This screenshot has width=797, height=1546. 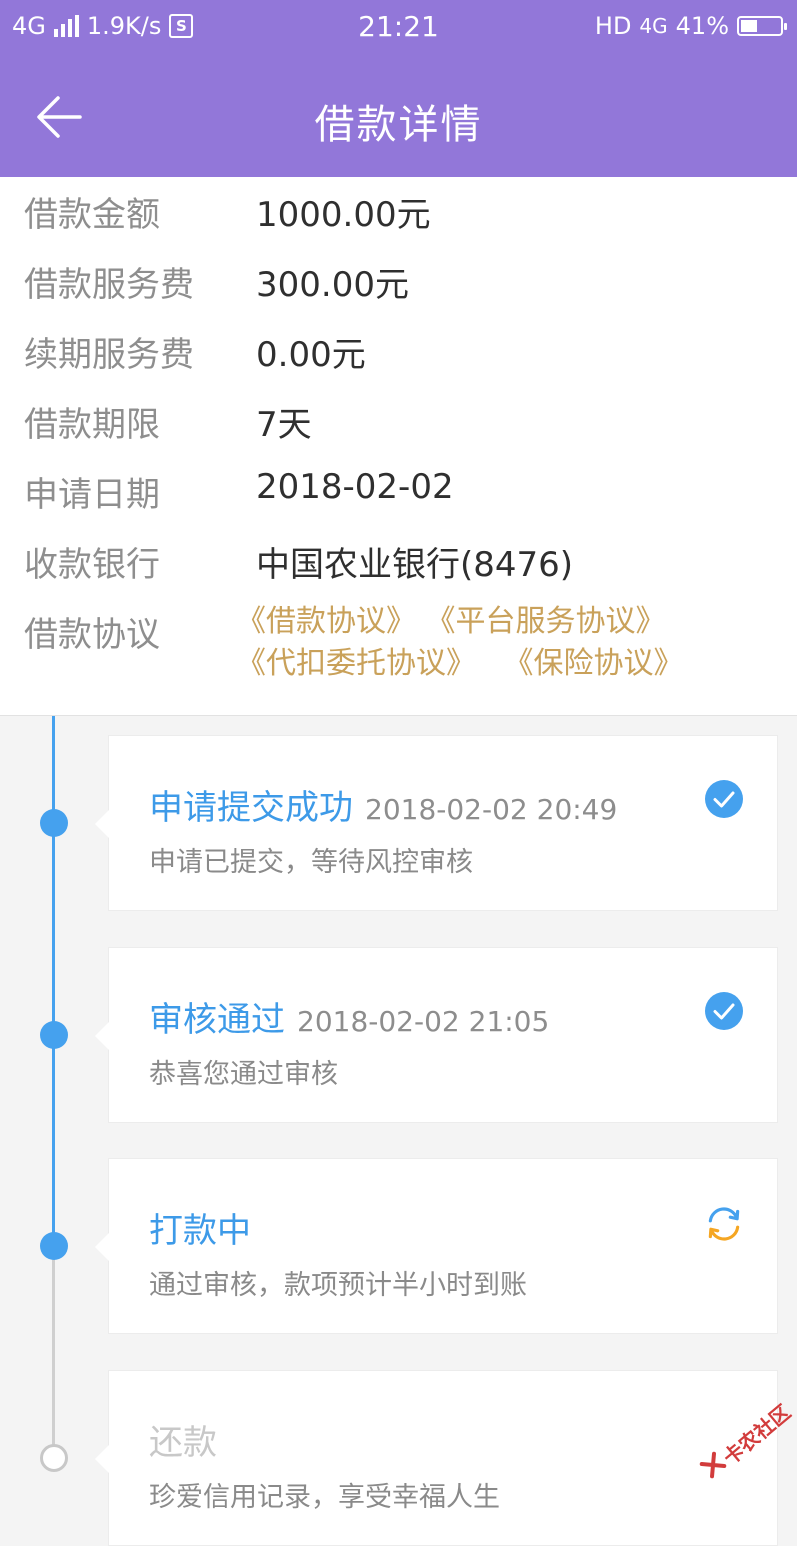 What do you see at coordinates (356, 663) in the screenshot?
I see `withholding-agreement-link: 《代扣委托协议》` at bounding box center [356, 663].